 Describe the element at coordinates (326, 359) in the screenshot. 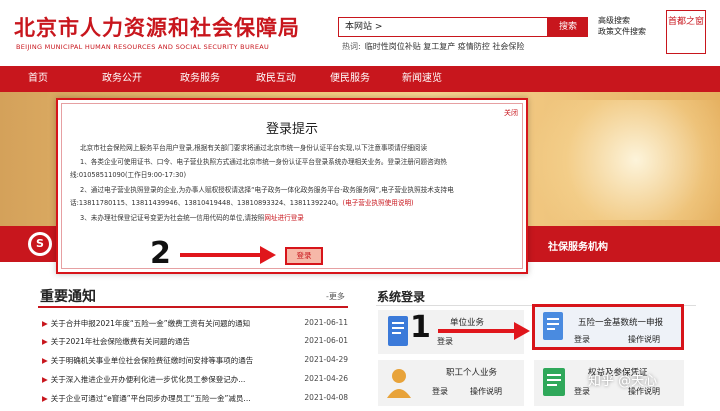

I see `notice-date: 2021-04-29` at that location.